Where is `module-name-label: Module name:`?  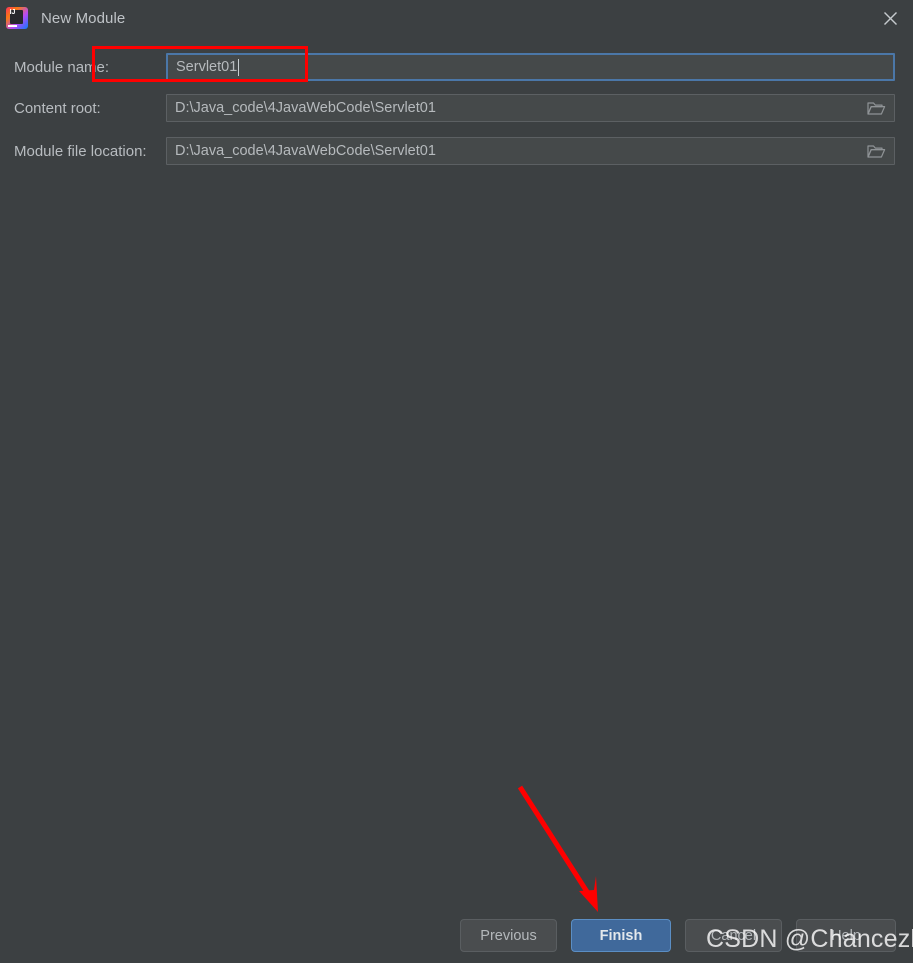 module-name-label: Module name: is located at coordinates (62, 67).